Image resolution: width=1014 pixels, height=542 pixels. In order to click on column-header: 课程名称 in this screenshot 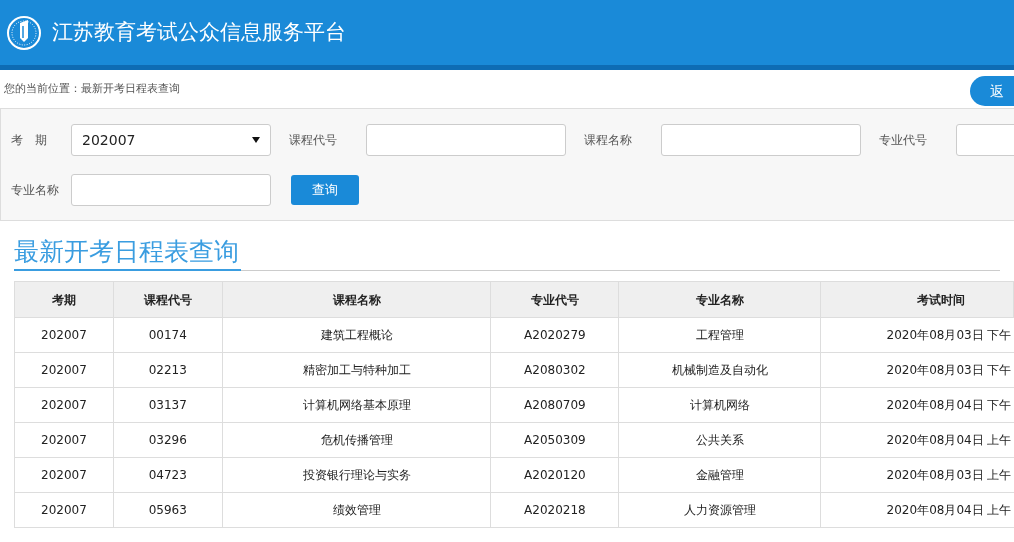, I will do `click(356, 299)`.